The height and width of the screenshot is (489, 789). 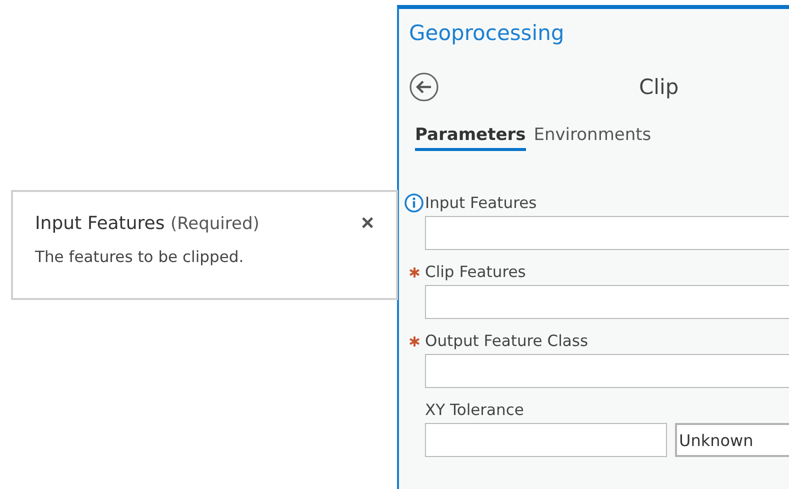 What do you see at coordinates (140, 257) in the screenshot?
I see `popup-description: The features to be clipped.` at bounding box center [140, 257].